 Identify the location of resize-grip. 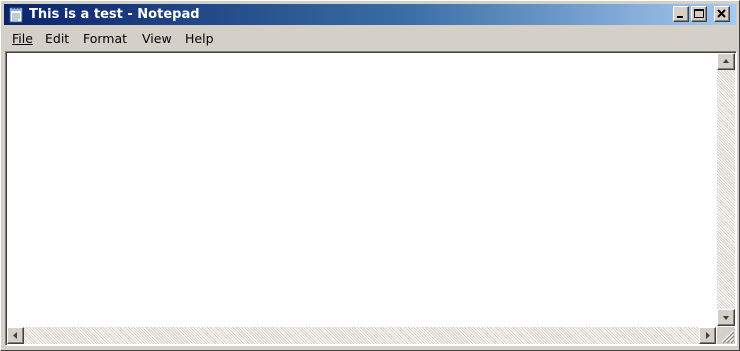
(726, 335).